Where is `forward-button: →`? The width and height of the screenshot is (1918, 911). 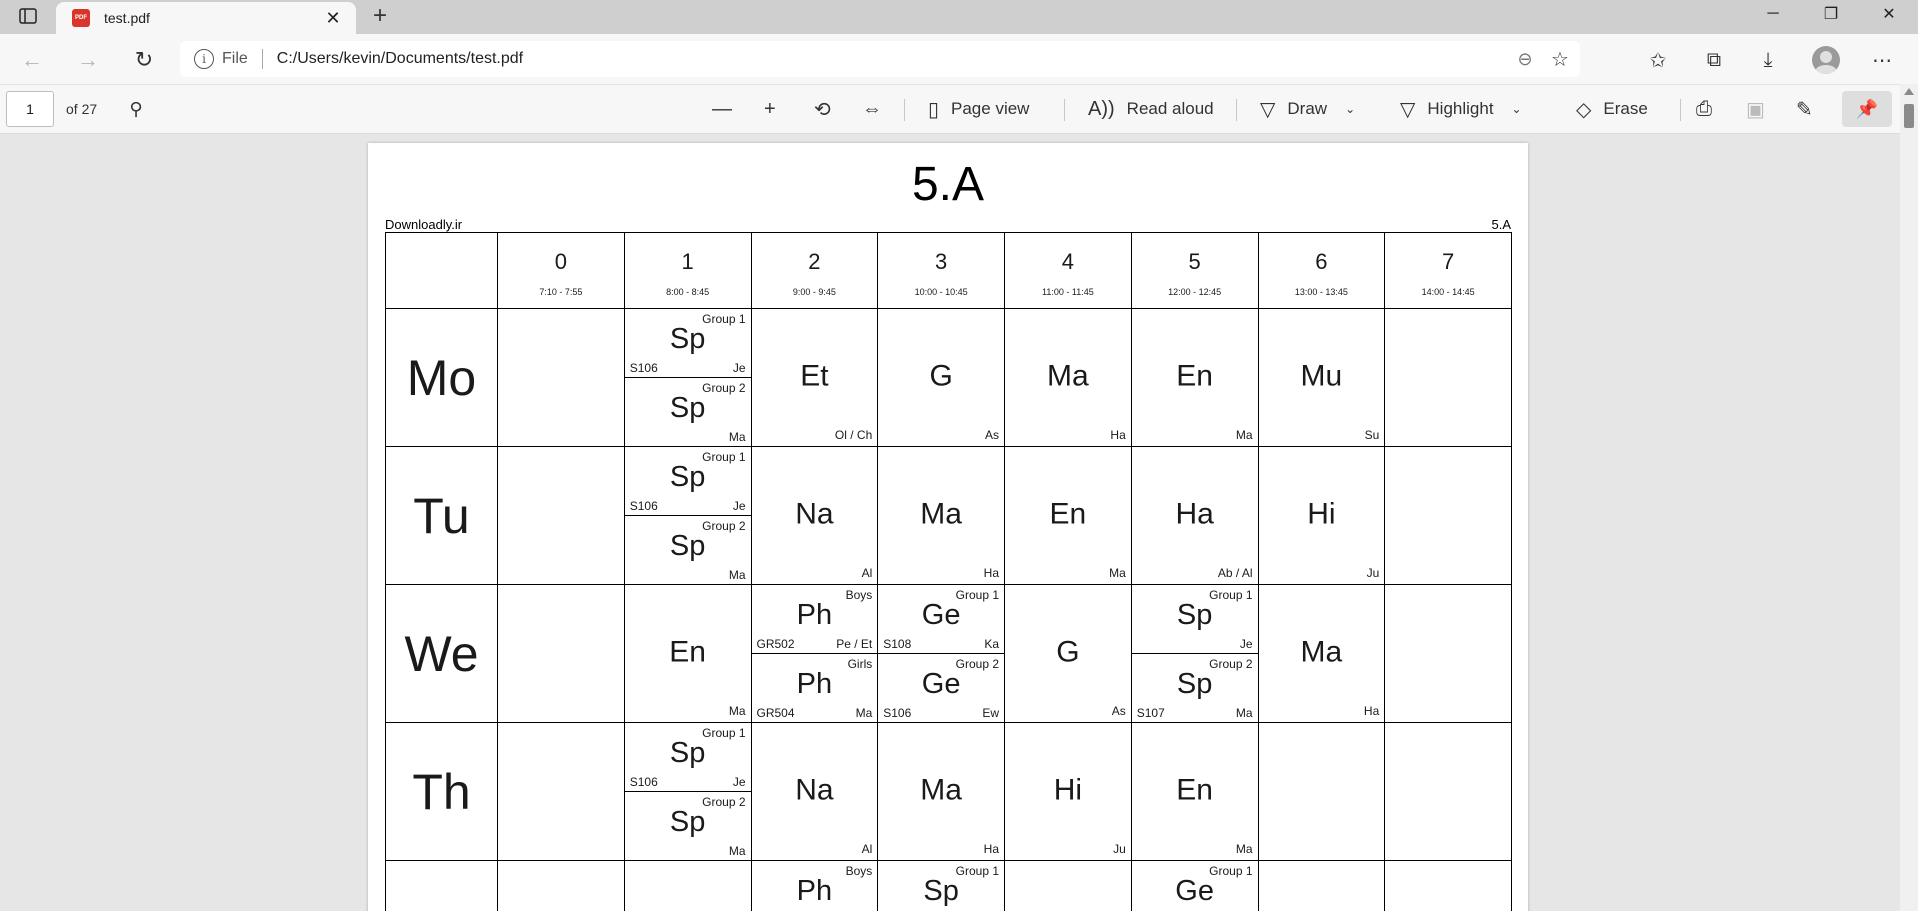 forward-button: → is located at coordinates (88, 60).